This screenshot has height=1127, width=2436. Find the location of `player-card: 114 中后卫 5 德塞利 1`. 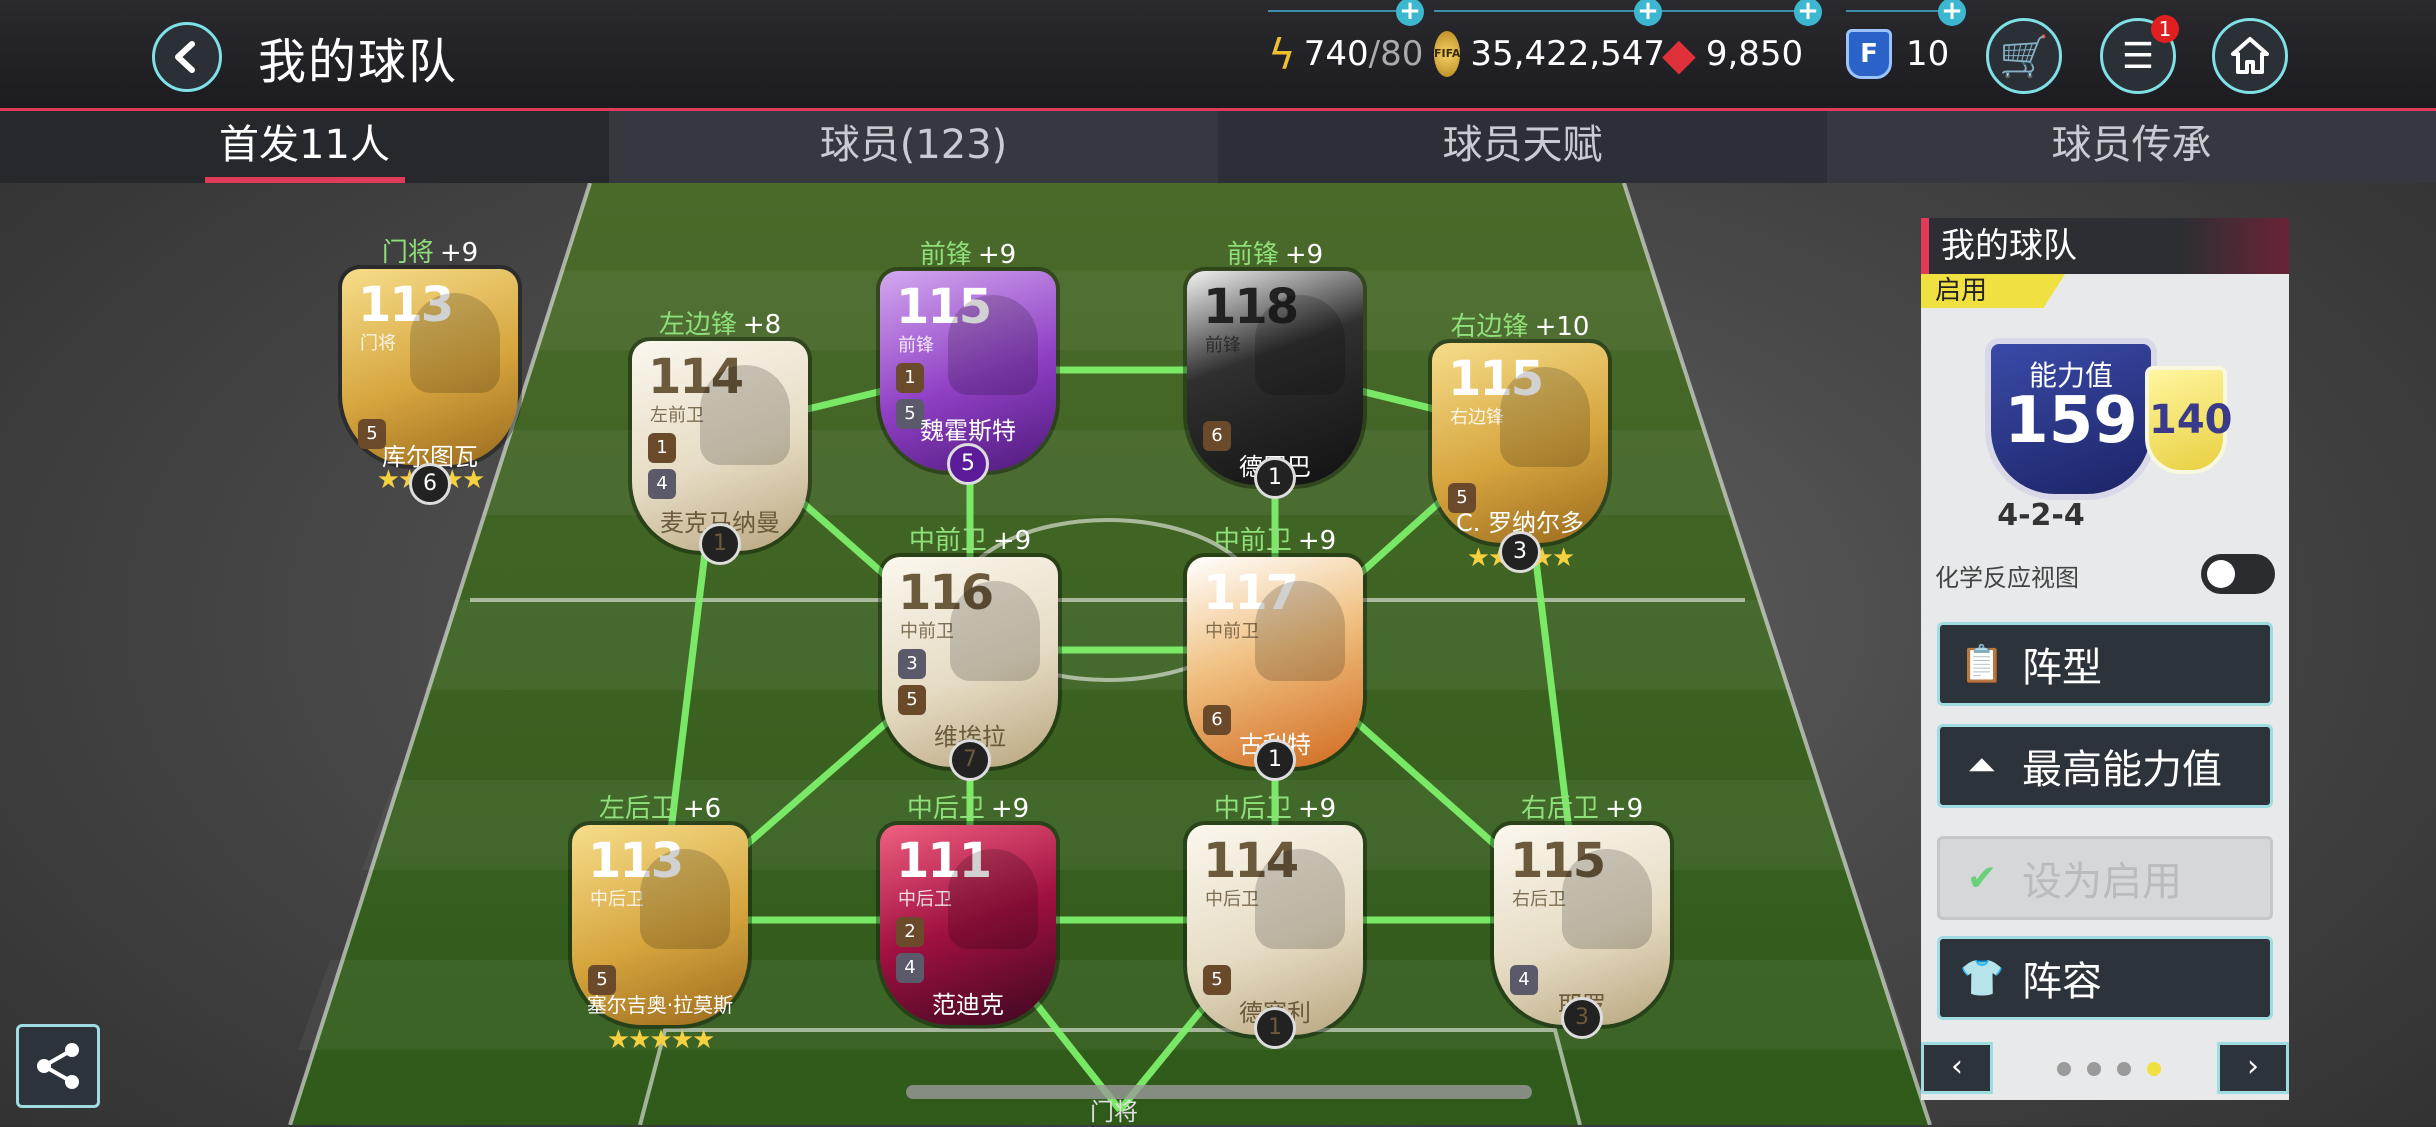

player-card: 114 中后卫 5 德塞利 1 is located at coordinates (1275, 937).